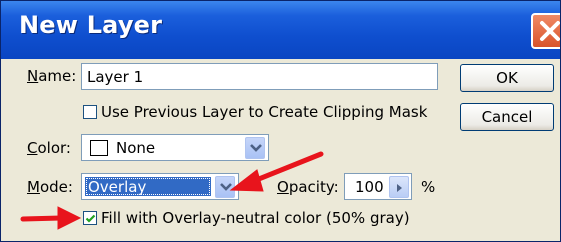 The image size is (561, 242). I want to click on close-button, so click(545, 31).